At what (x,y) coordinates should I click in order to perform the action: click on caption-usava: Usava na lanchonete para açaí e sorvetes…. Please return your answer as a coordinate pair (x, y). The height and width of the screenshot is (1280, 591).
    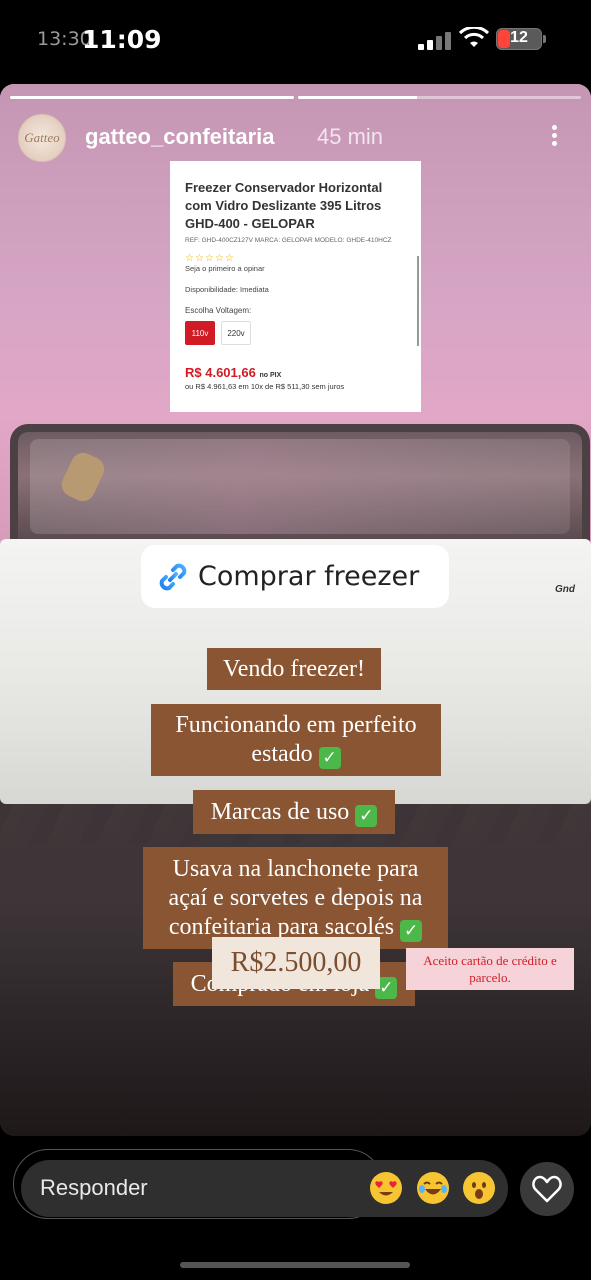
    Looking at the image, I should click on (295, 898).